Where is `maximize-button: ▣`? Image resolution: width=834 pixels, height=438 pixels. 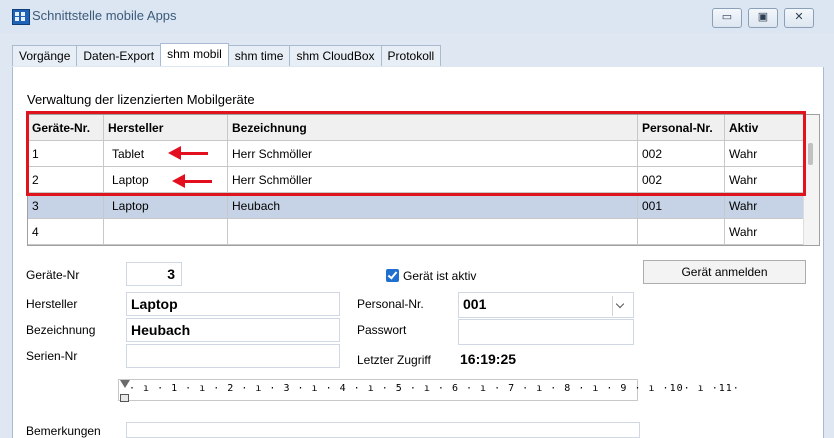 maximize-button: ▣ is located at coordinates (763, 18).